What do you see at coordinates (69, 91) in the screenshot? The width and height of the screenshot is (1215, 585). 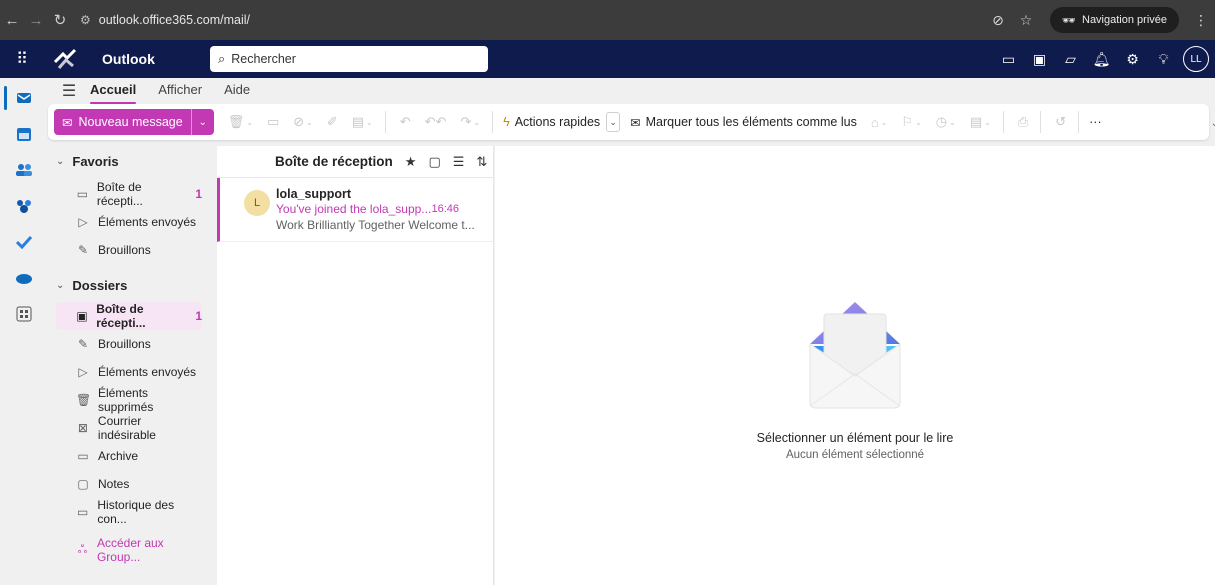 I see `hamburger-menu-icon: ☰` at bounding box center [69, 91].